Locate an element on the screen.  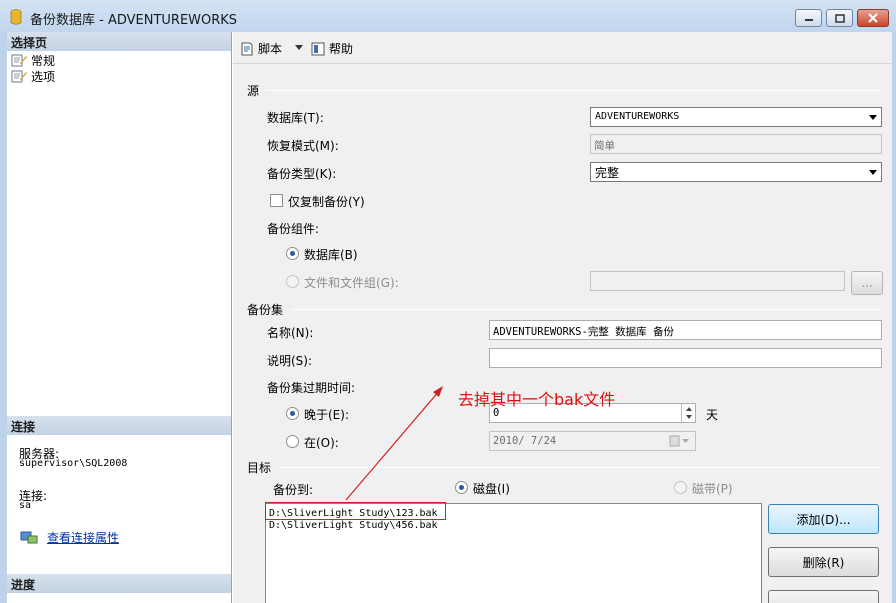
database-label: 数据库(T): is located at coordinates (295, 118).